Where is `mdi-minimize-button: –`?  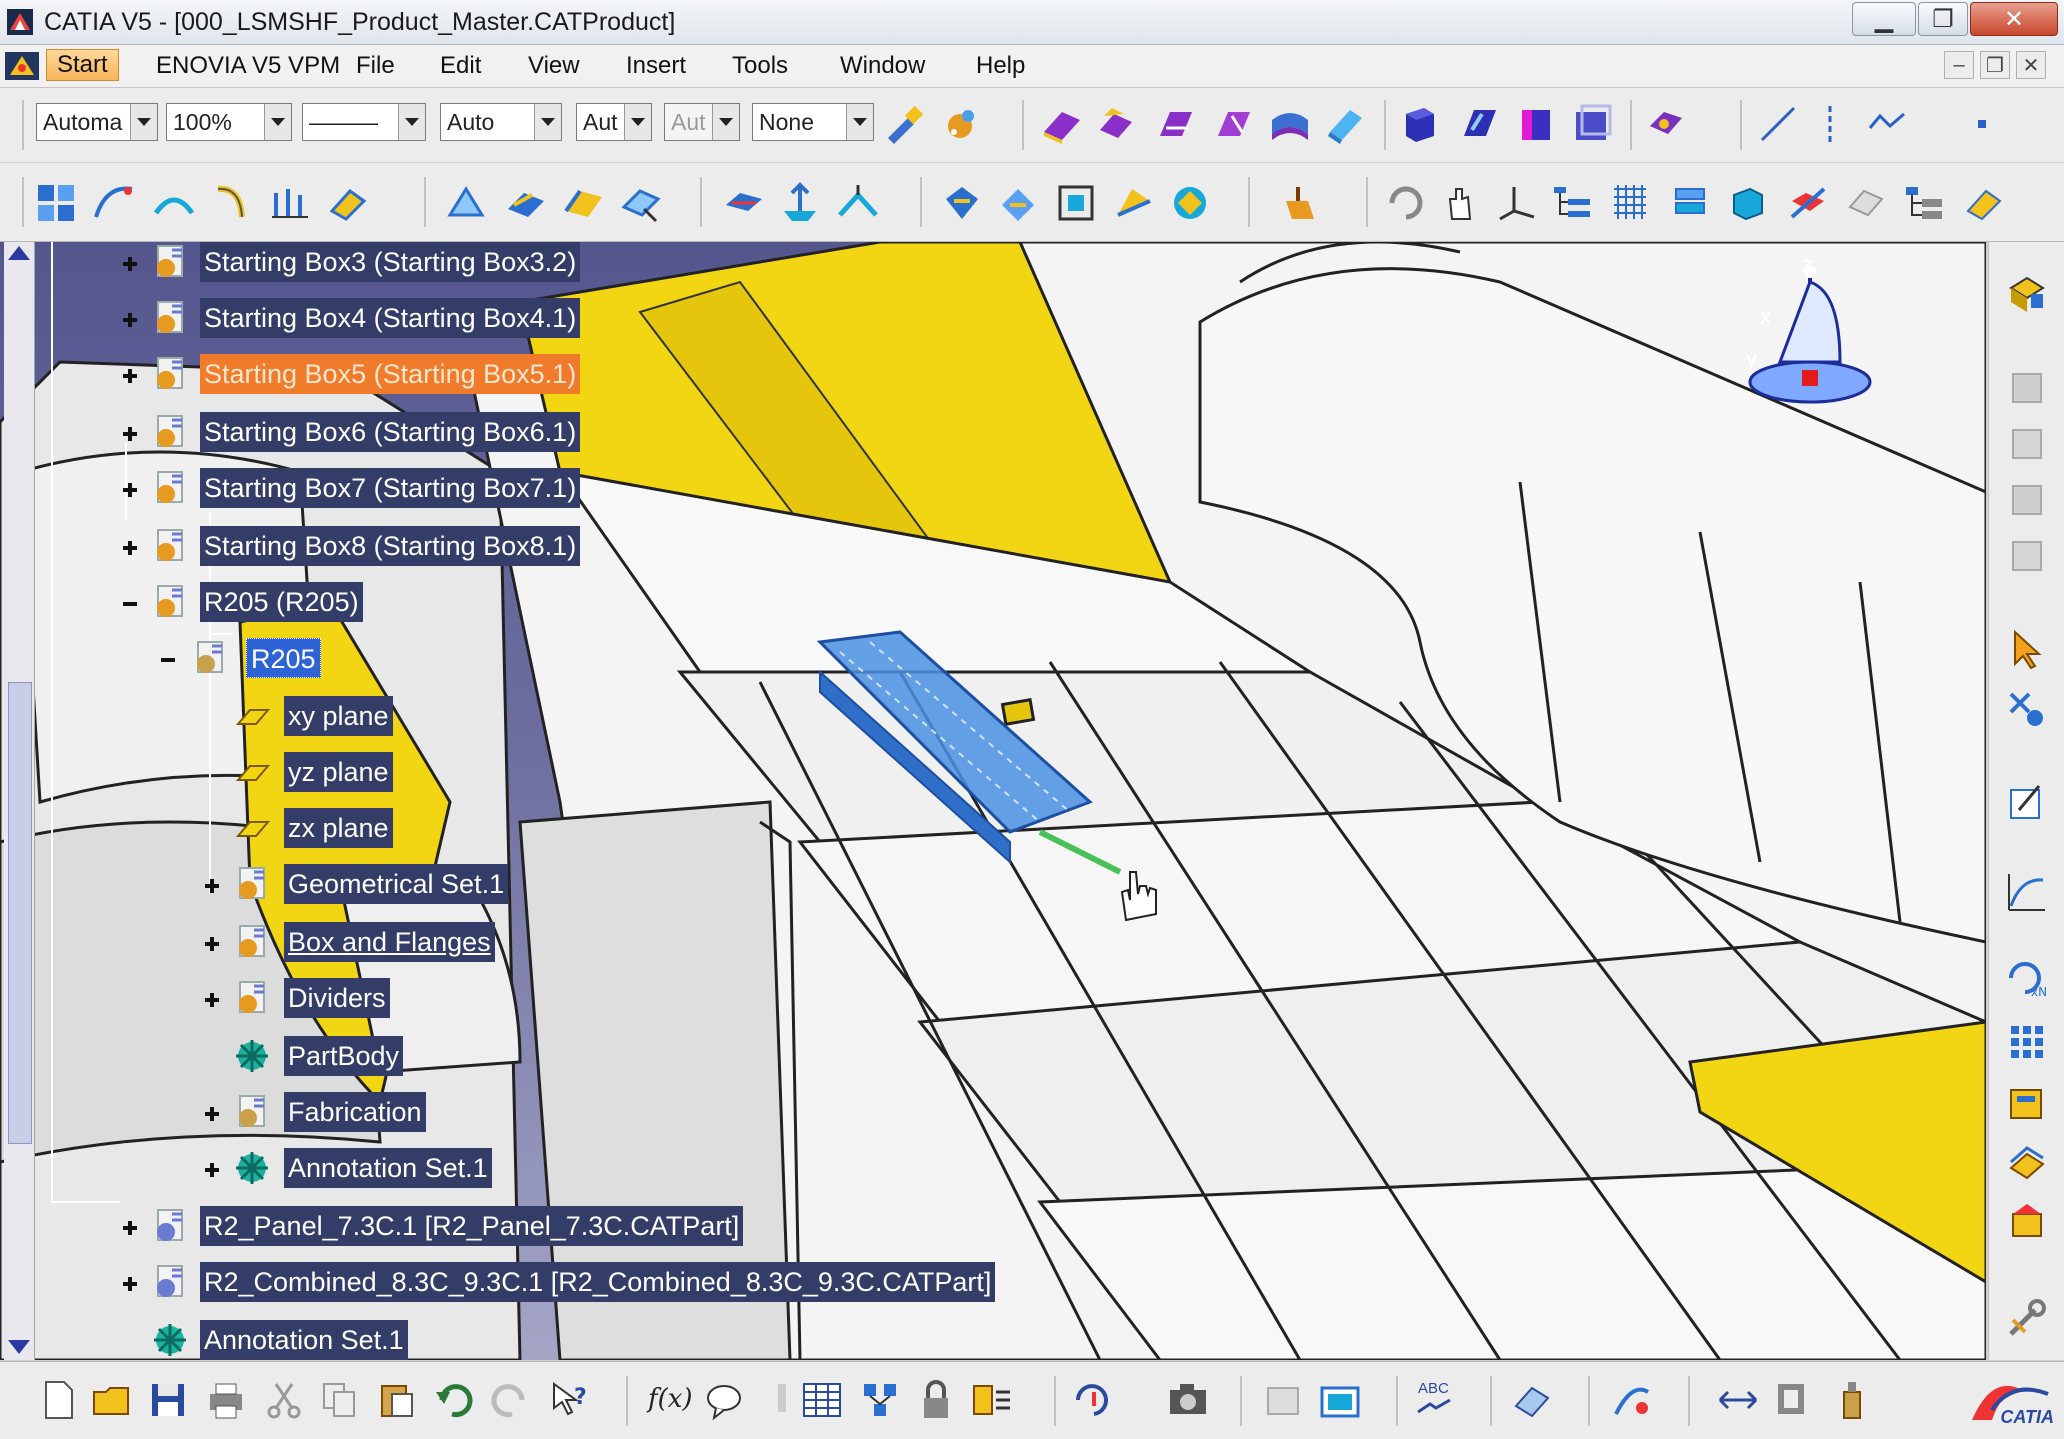
mdi-minimize-button: – is located at coordinates (1959, 65).